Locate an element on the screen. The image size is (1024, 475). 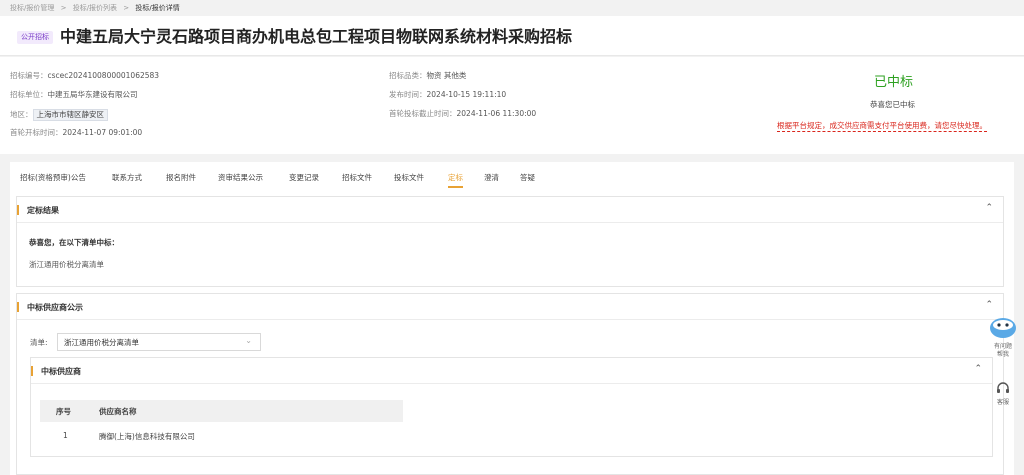
chevron-down-icon: ⌄ is located at coordinates (248, 340).